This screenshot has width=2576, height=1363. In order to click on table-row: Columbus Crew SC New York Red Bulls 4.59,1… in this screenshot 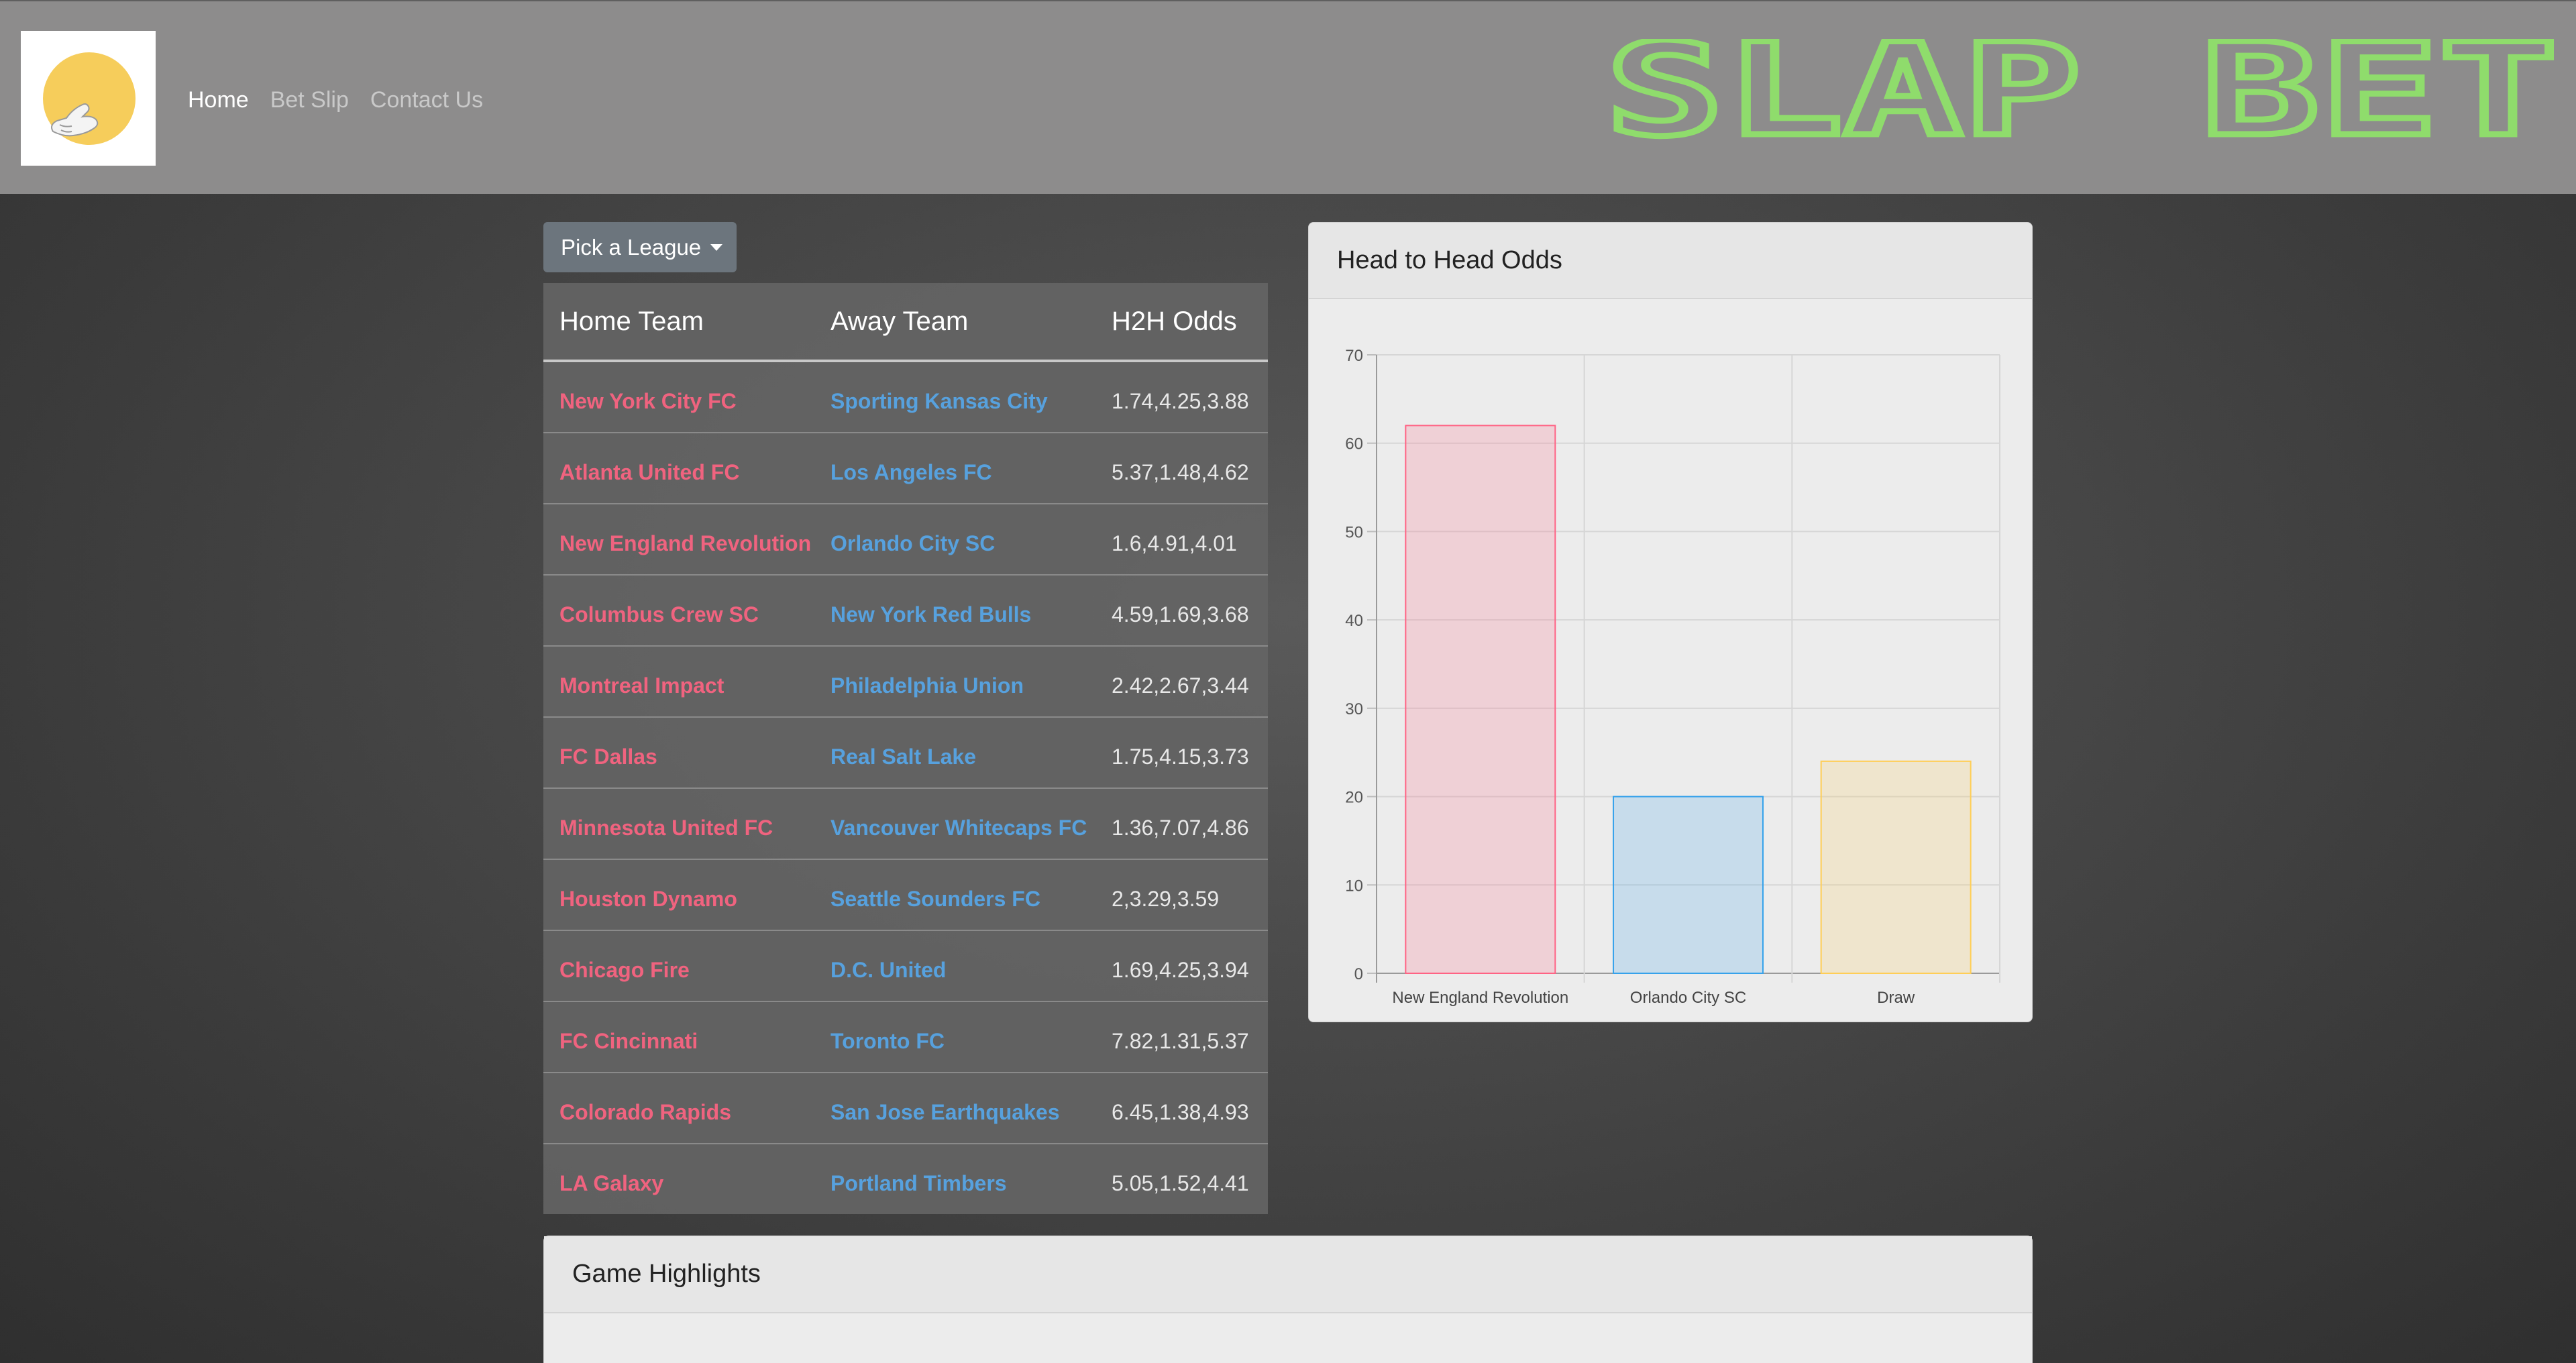, I will do `click(905, 610)`.